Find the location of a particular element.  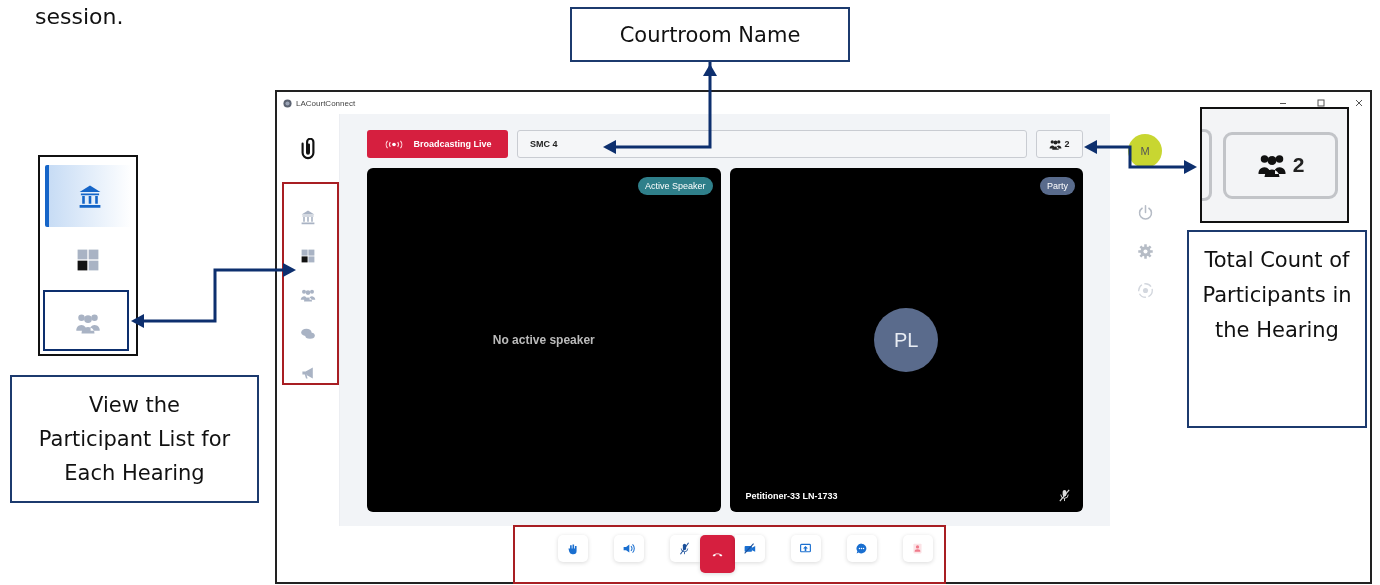

share-button is located at coordinates (805, 548).